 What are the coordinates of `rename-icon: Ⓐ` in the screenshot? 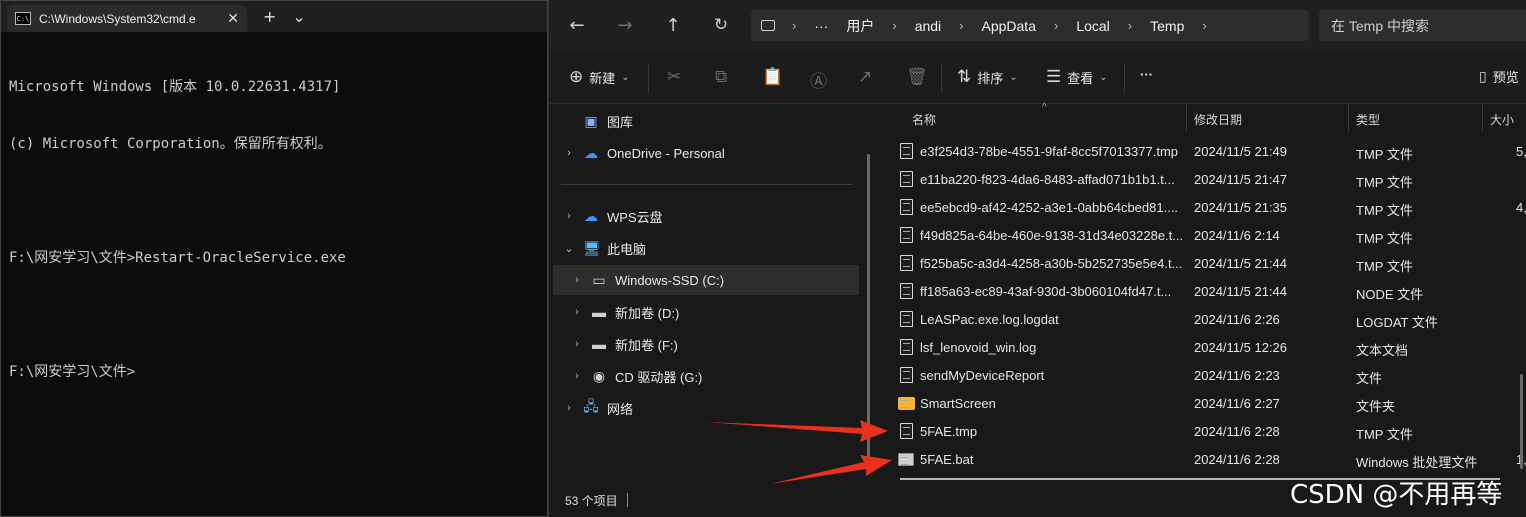 It's located at (818, 81).